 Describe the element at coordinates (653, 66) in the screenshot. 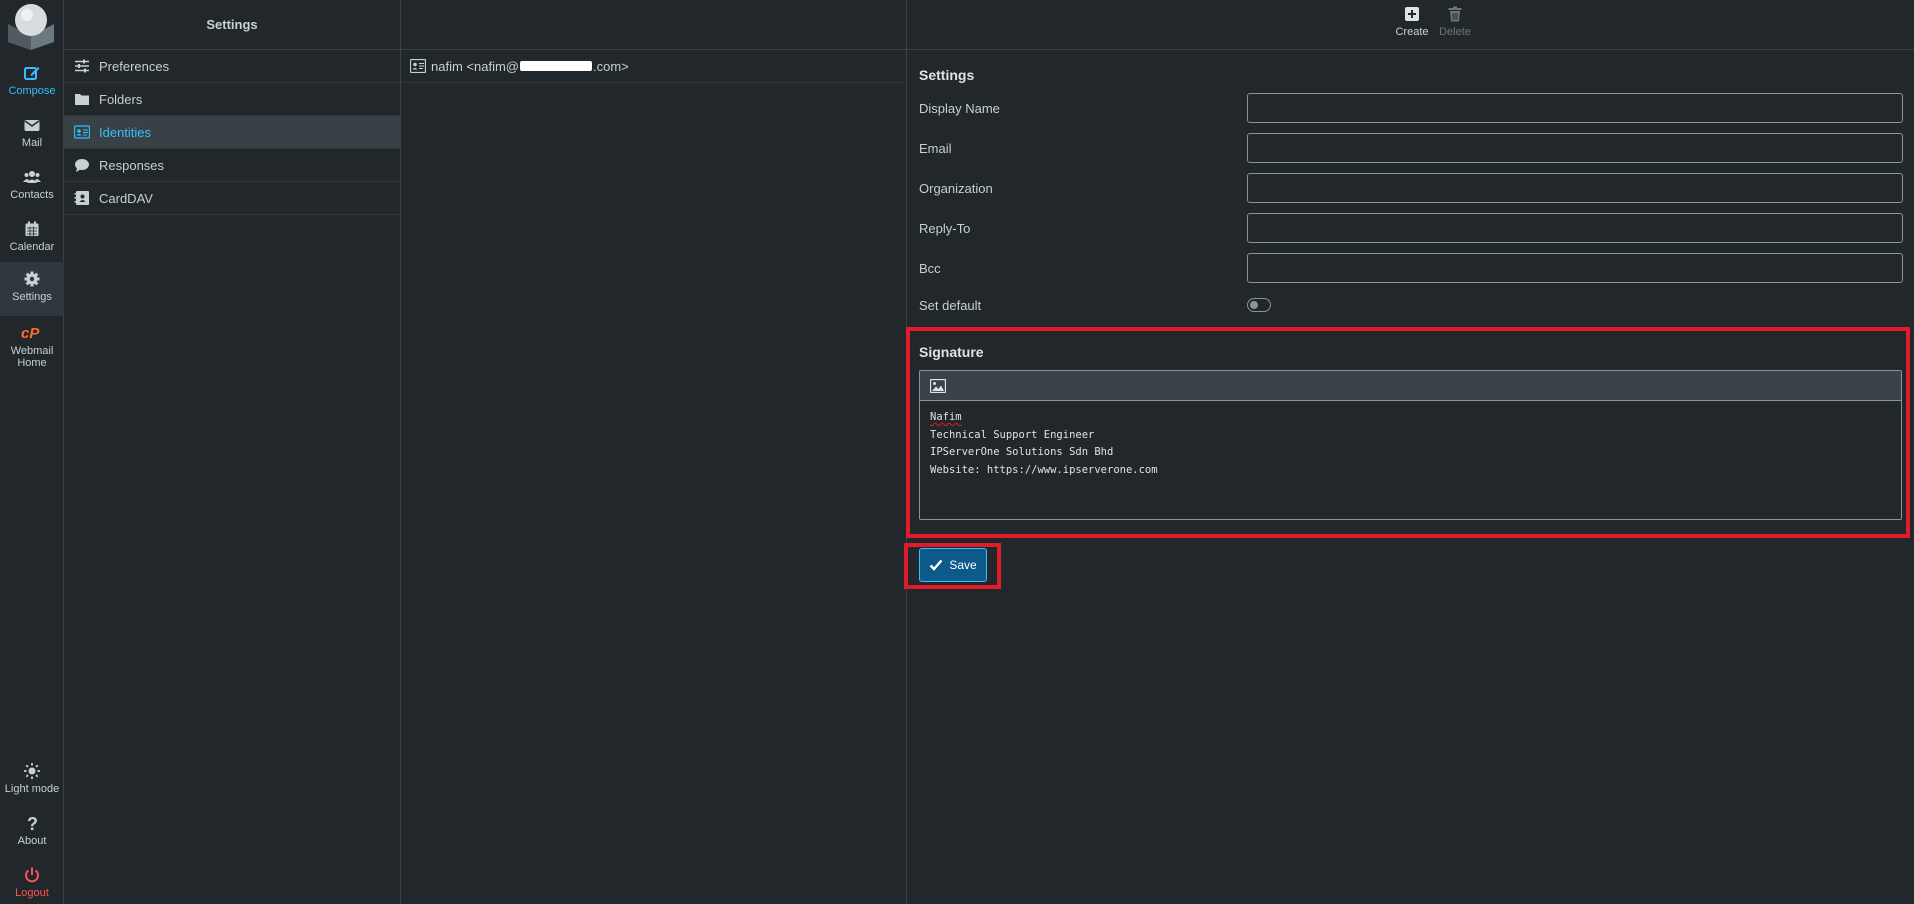

I see `identity-row: nafim <nafim@ .com>` at that location.